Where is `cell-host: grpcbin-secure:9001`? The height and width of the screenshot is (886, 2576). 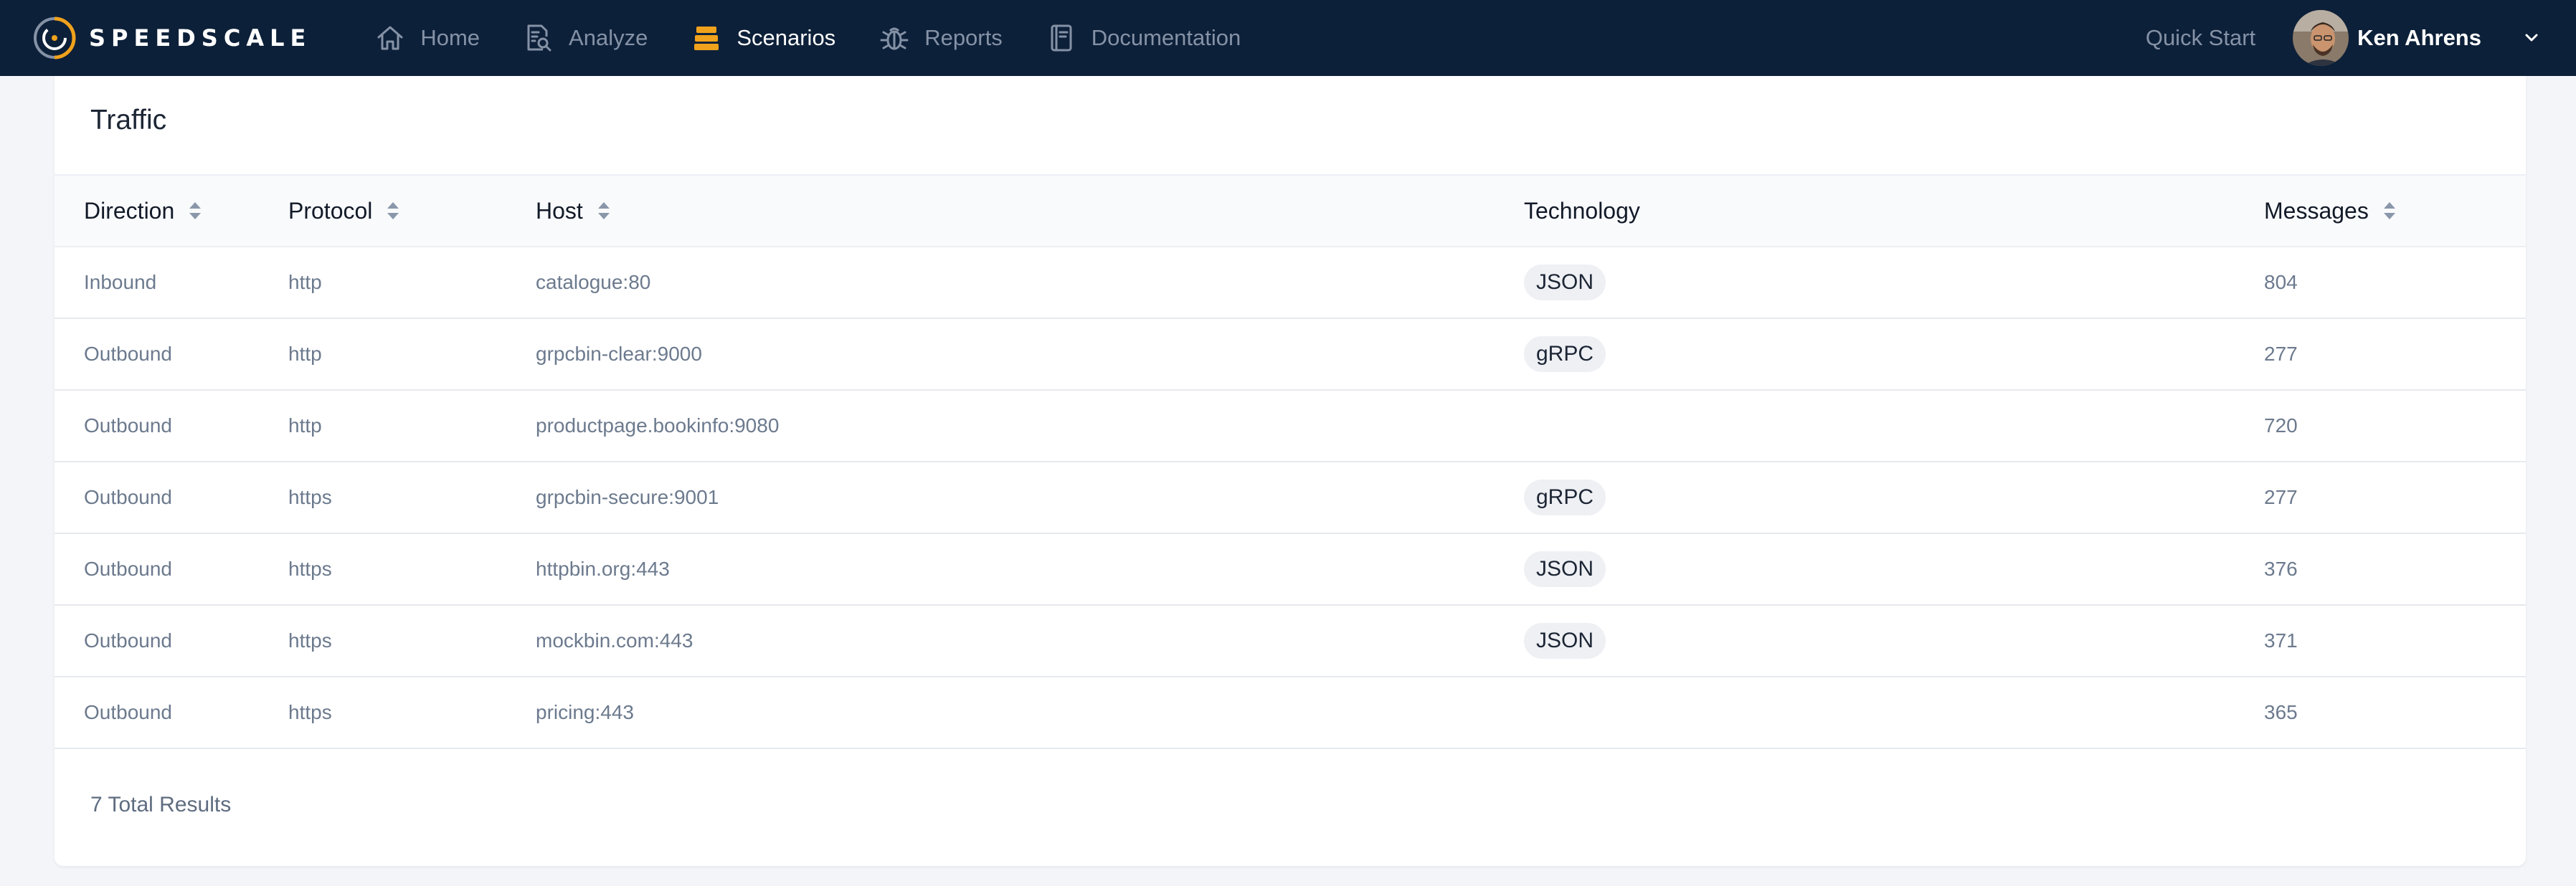
cell-host: grpcbin-secure:9001 is located at coordinates (1030, 498).